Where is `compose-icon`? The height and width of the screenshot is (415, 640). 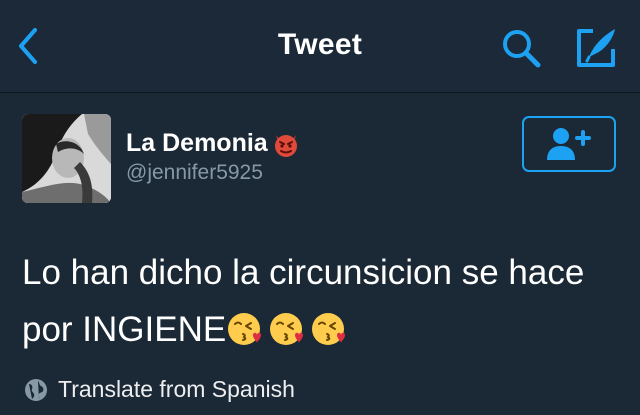
compose-icon is located at coordinates (596, 48).